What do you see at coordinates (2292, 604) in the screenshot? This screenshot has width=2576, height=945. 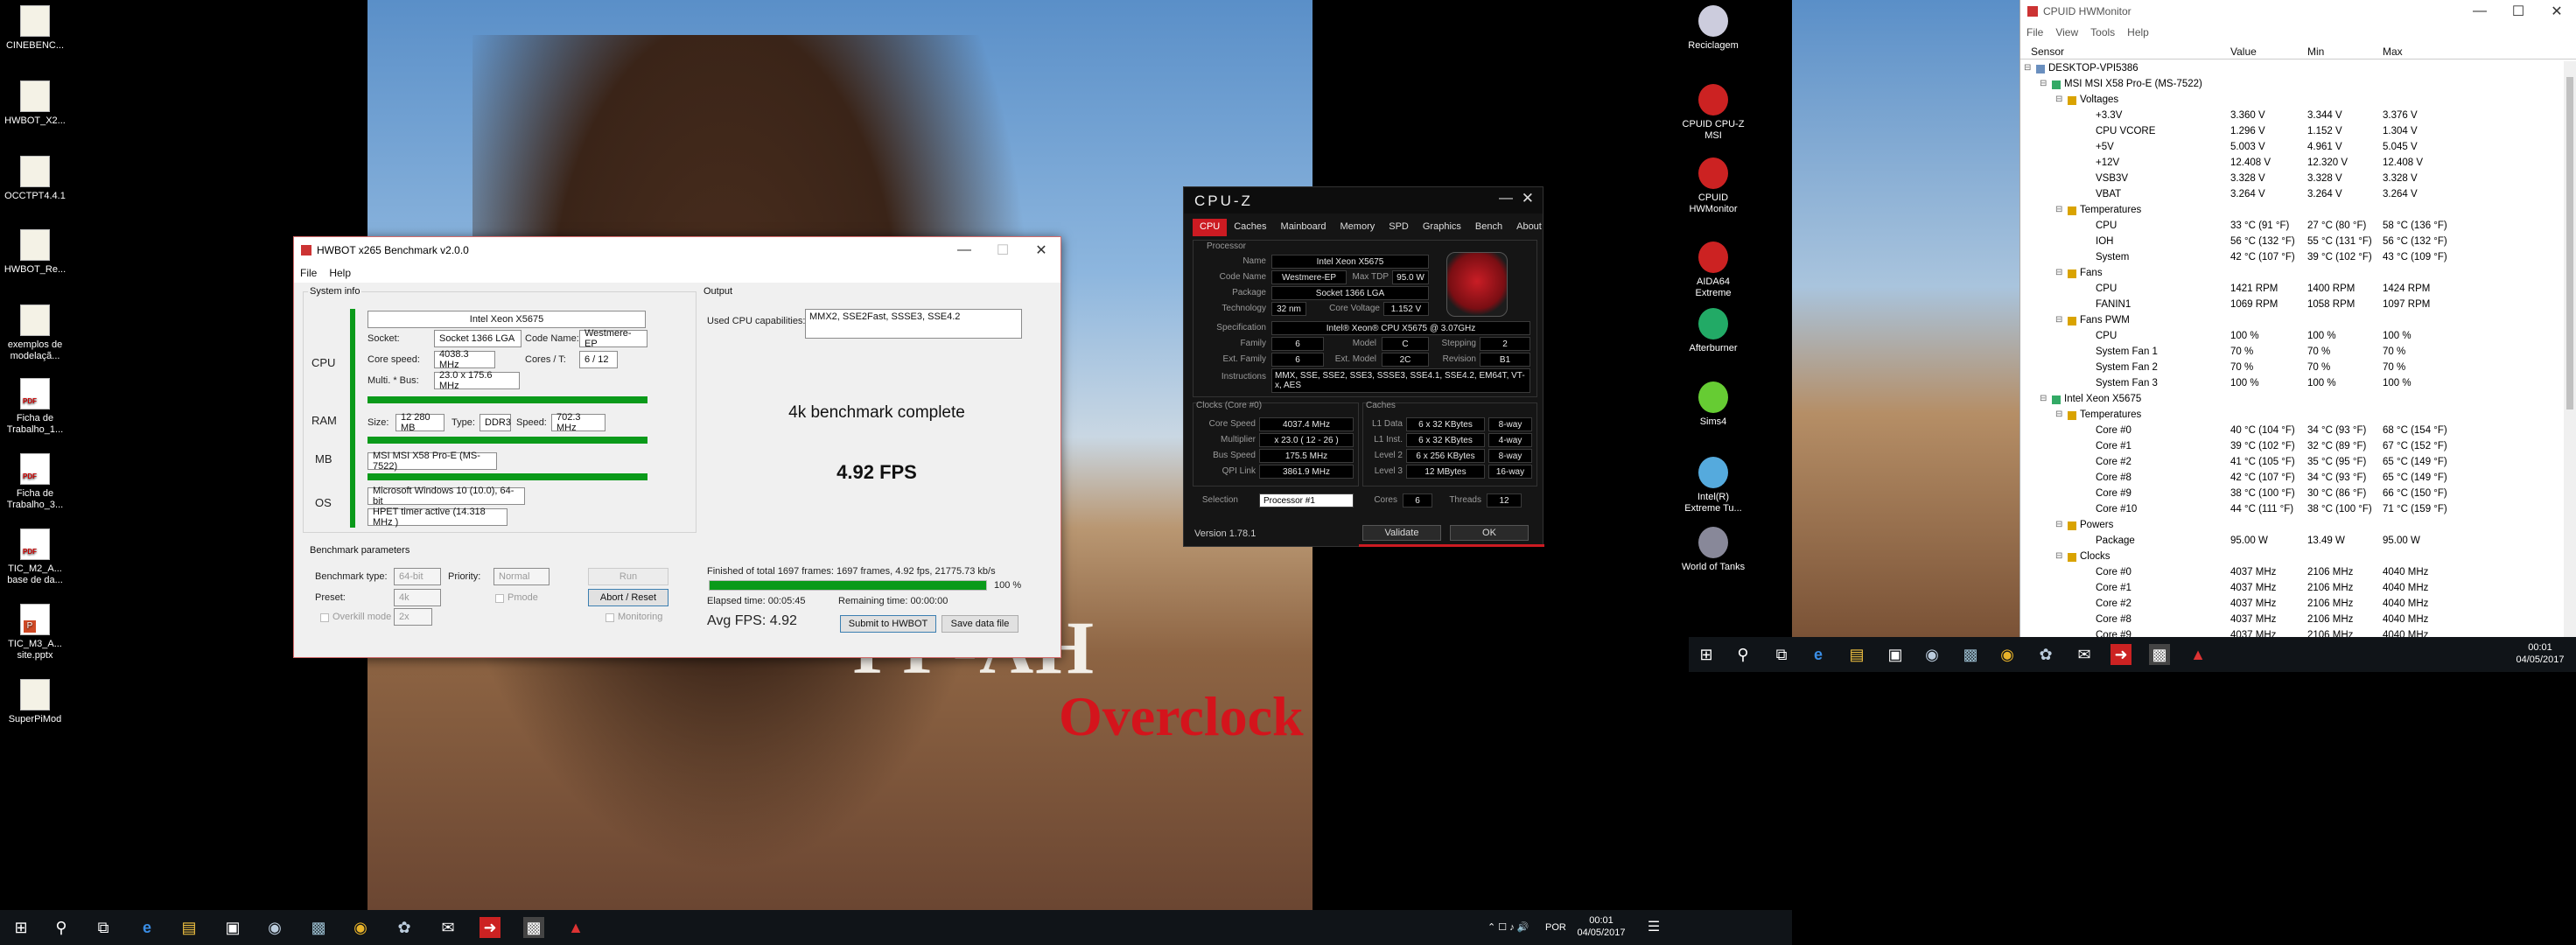 I see `sensor-row: Core #2 4037 MHz 2106 MHz 4040 MHz` at bounding box center [2292, 604].